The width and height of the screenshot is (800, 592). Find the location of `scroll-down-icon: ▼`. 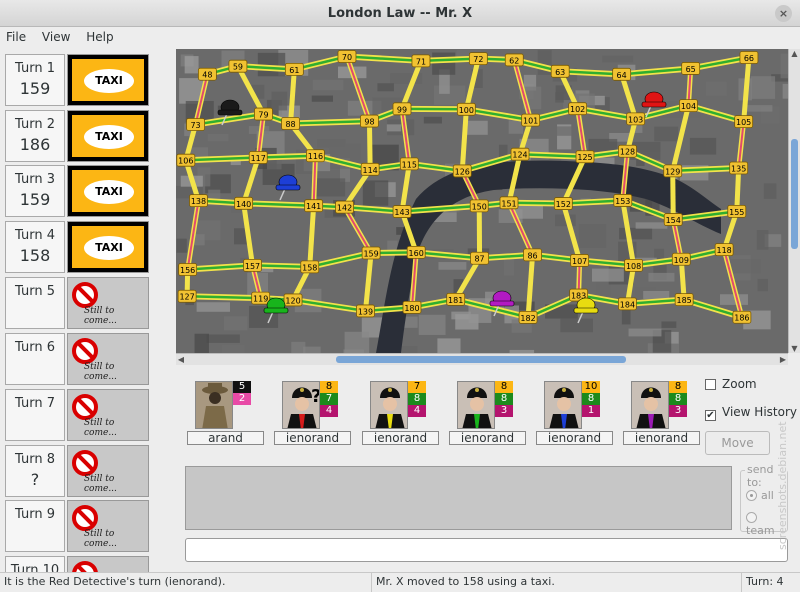

scroll-down-icon: ▼ is located at coordinates (794, 348).